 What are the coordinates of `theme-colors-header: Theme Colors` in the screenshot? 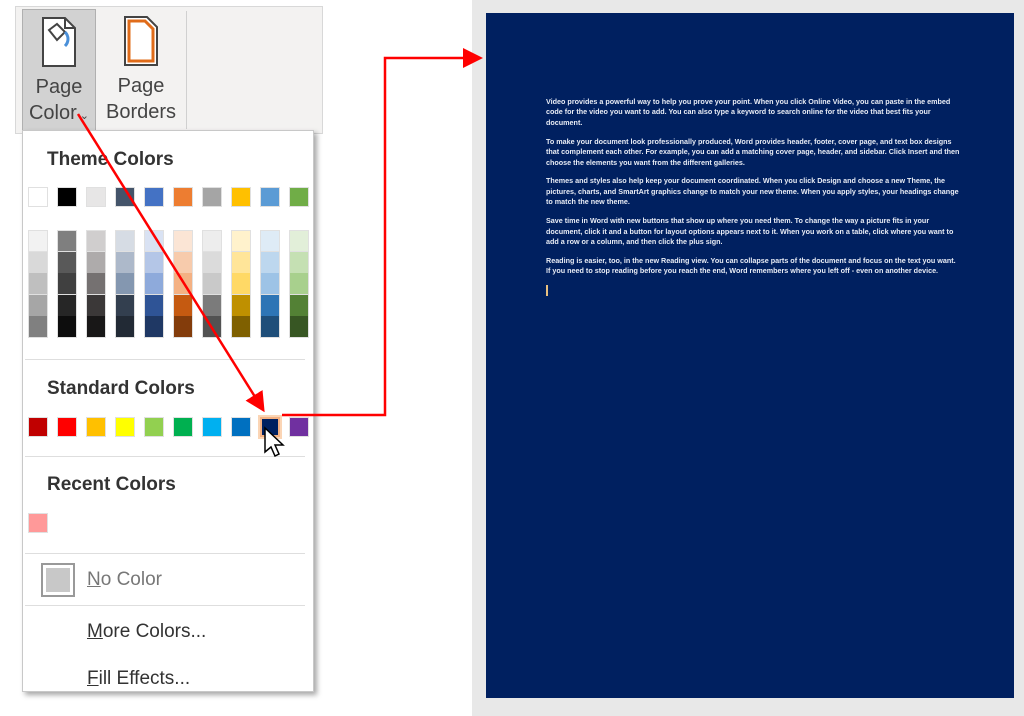 It's located at (110, 159).